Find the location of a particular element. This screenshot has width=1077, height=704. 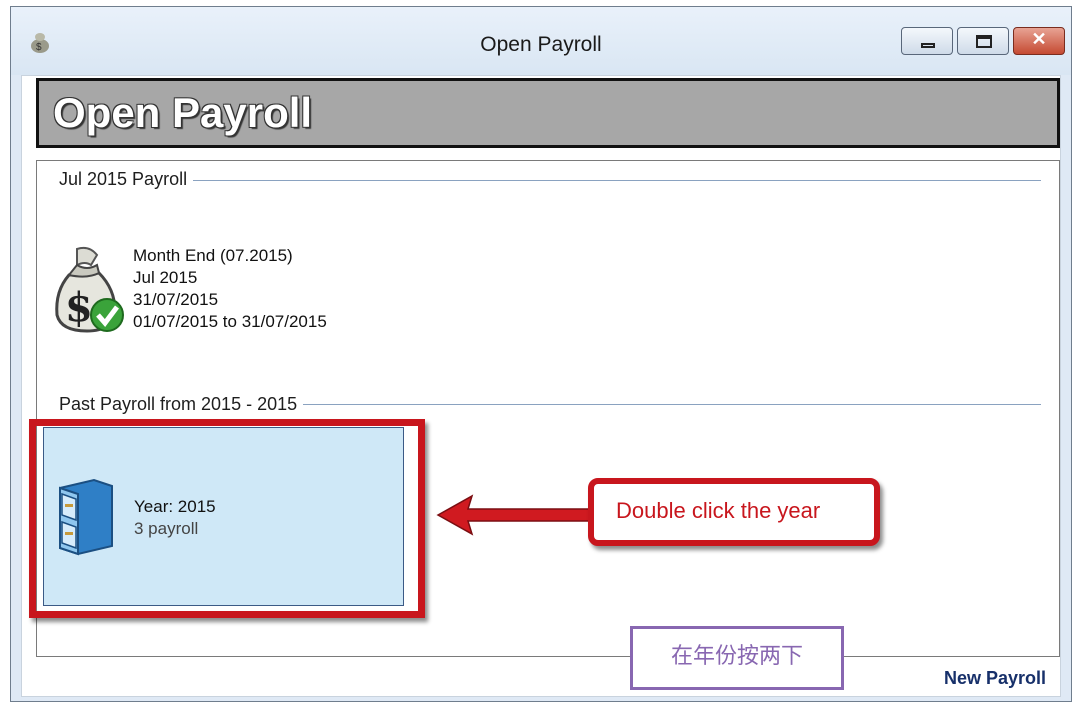

payroll-name: Month End (07.2015) is located at coordinates (213, 255).